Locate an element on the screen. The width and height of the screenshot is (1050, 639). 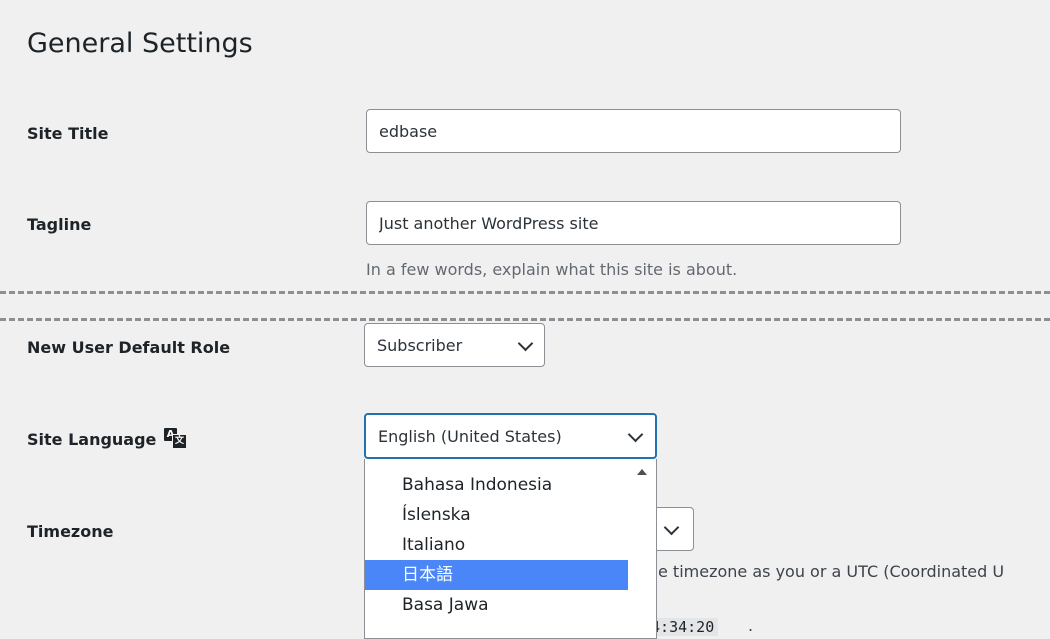
site-language-select: English (United States) is located at coordinates (510, 436).